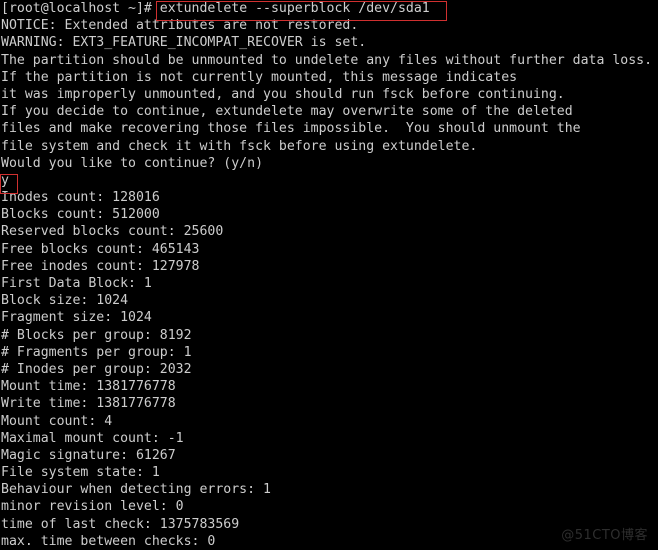 The height and width of the screenshot is (550, 658). Describe the element at coordinates (80, 473) in the screenshot. I see `superblock-line: File system state: 1` at that location.